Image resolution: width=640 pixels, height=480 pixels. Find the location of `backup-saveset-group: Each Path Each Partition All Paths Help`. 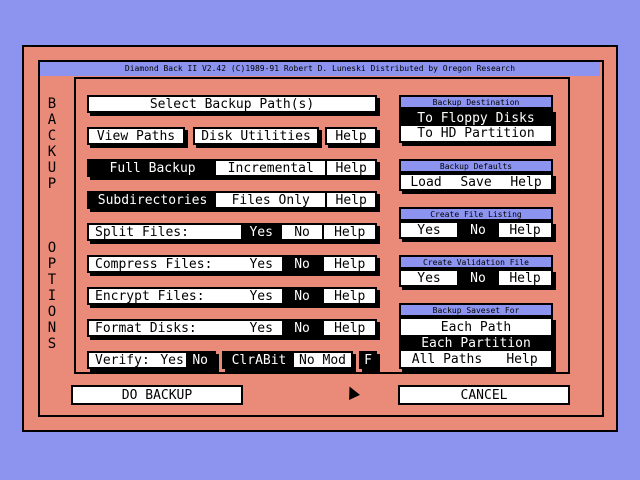

backup-saveset-group: Each Path Each Partition All Paths Help is located at coordinates (476, 343).